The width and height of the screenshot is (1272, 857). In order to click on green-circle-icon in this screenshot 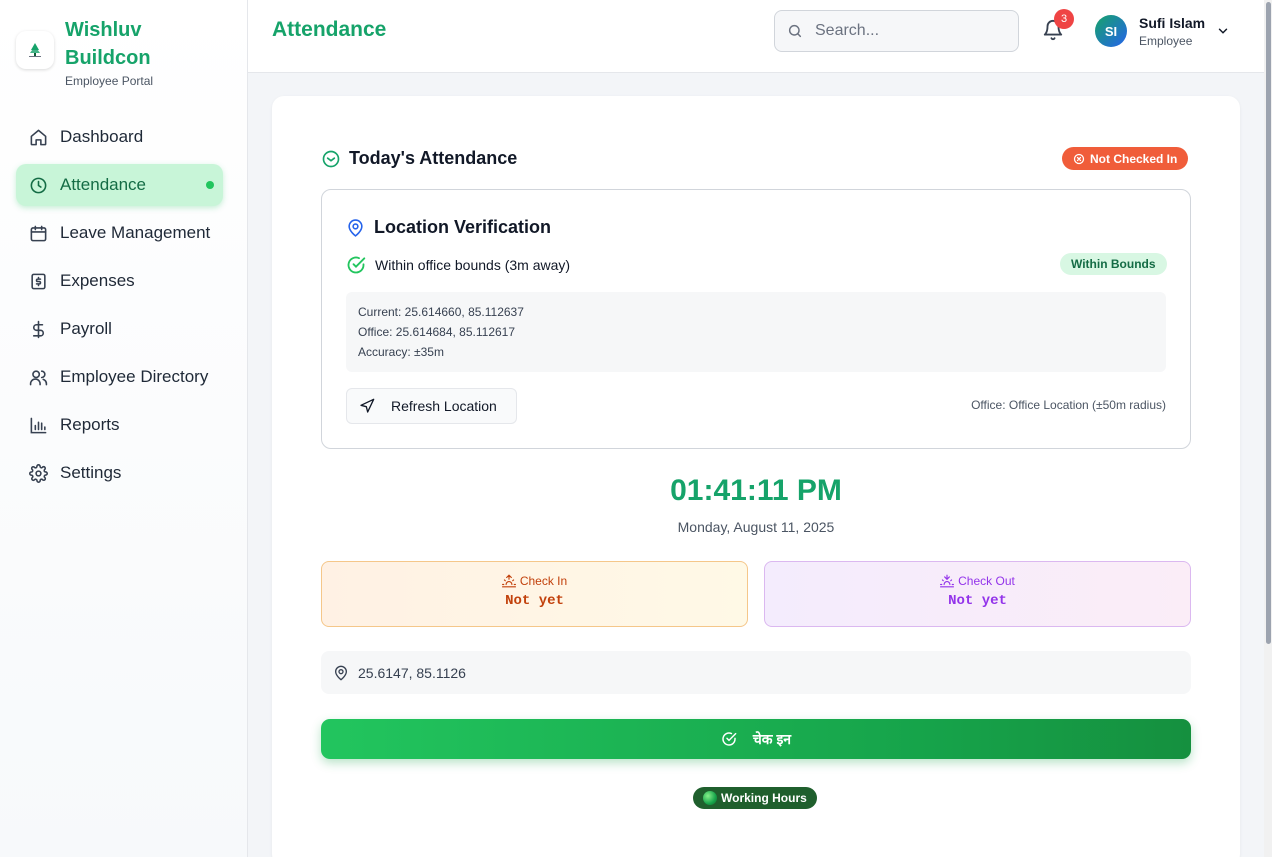, I will do `click(710, 798)`.